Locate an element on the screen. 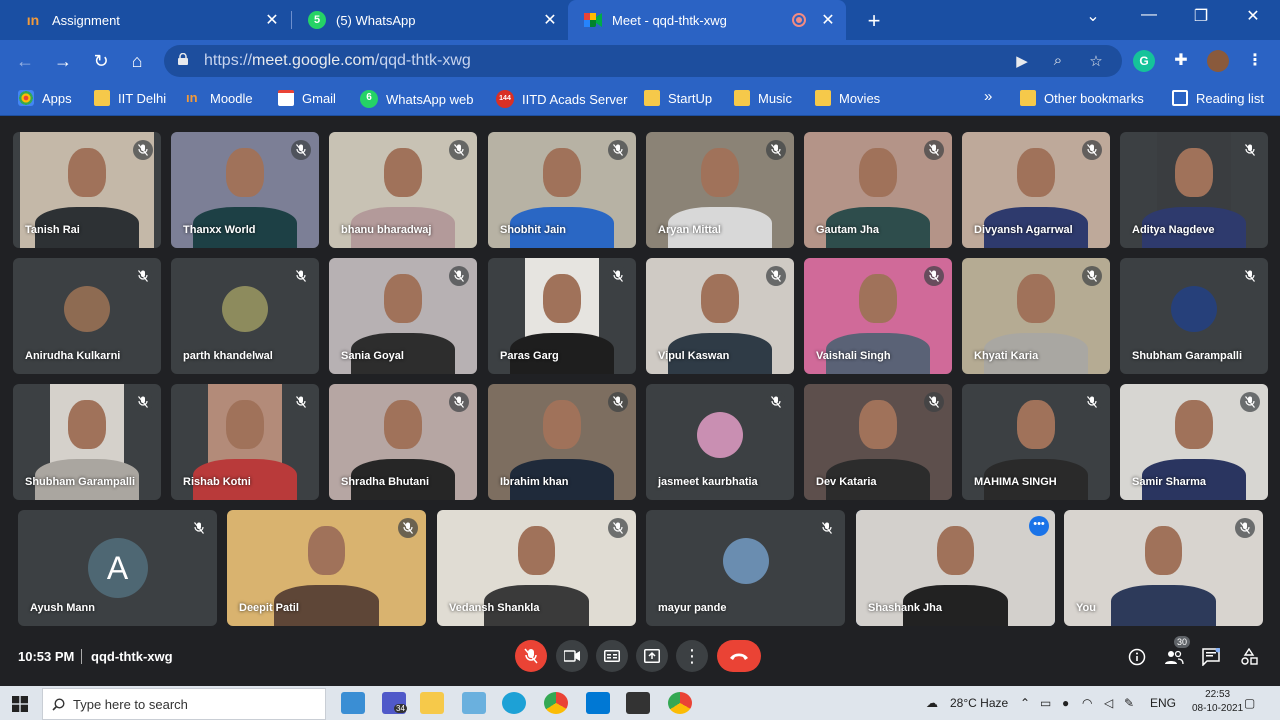  restore-icon: ❐ is located at coordinates (1201, 16).